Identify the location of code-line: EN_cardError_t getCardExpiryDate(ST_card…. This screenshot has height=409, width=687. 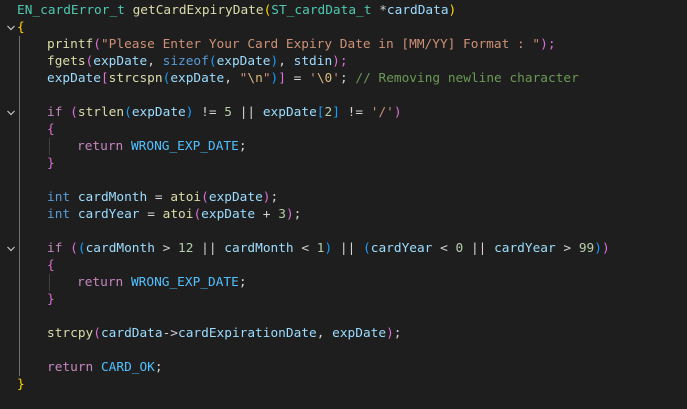
(236, 10).